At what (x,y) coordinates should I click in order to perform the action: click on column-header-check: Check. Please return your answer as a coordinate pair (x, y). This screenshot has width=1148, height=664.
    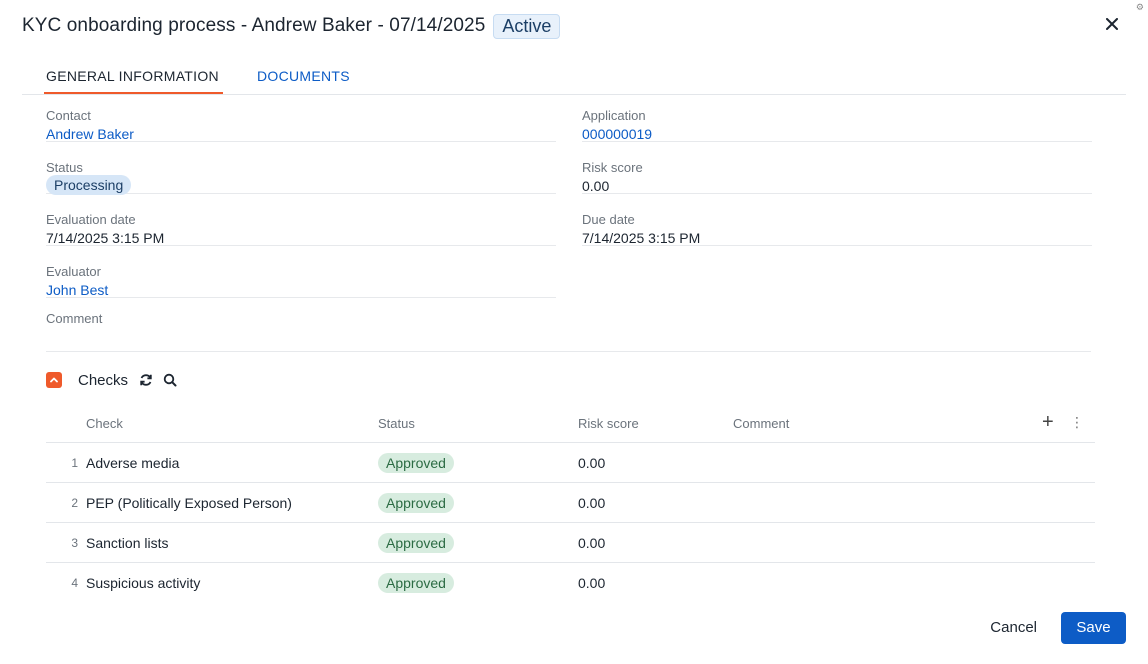
    Looking at the image, I should click on (104, 423).